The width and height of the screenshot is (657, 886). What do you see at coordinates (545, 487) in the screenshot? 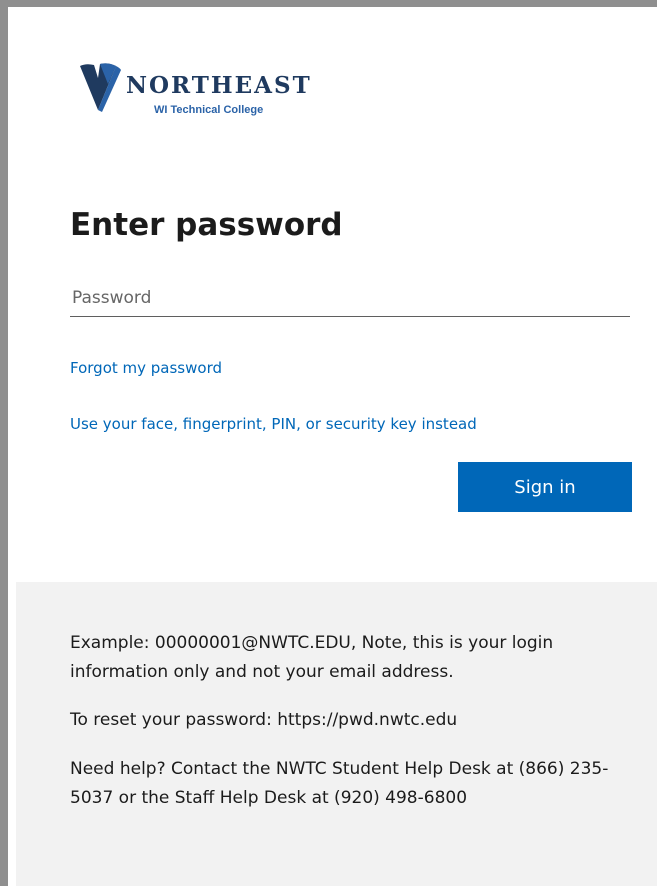
I see `sign-in-button: Sign in` at bounding box center [545, 487].